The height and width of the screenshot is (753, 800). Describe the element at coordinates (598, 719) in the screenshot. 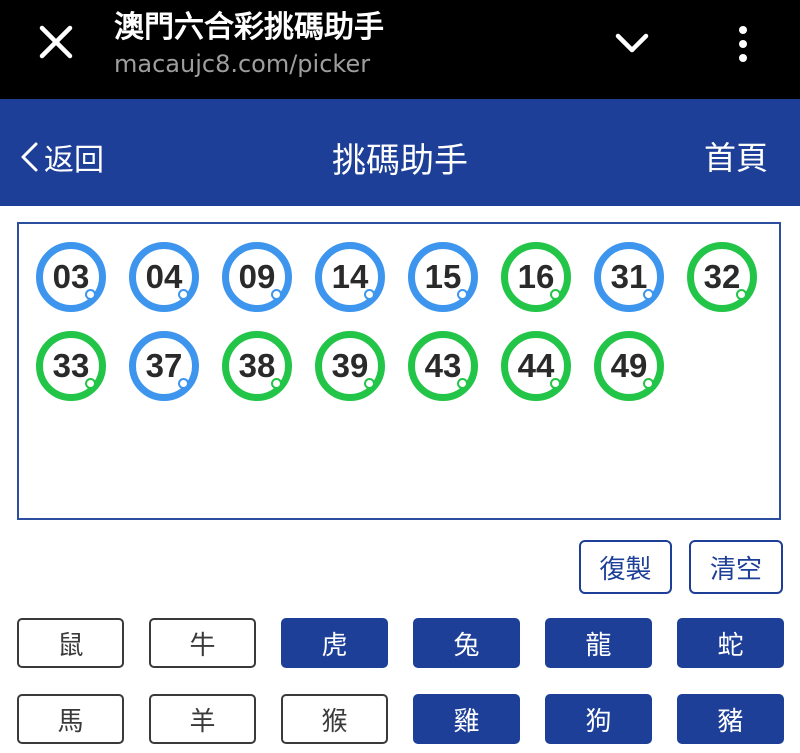

I see `zodiac-button: 狗` at that location.